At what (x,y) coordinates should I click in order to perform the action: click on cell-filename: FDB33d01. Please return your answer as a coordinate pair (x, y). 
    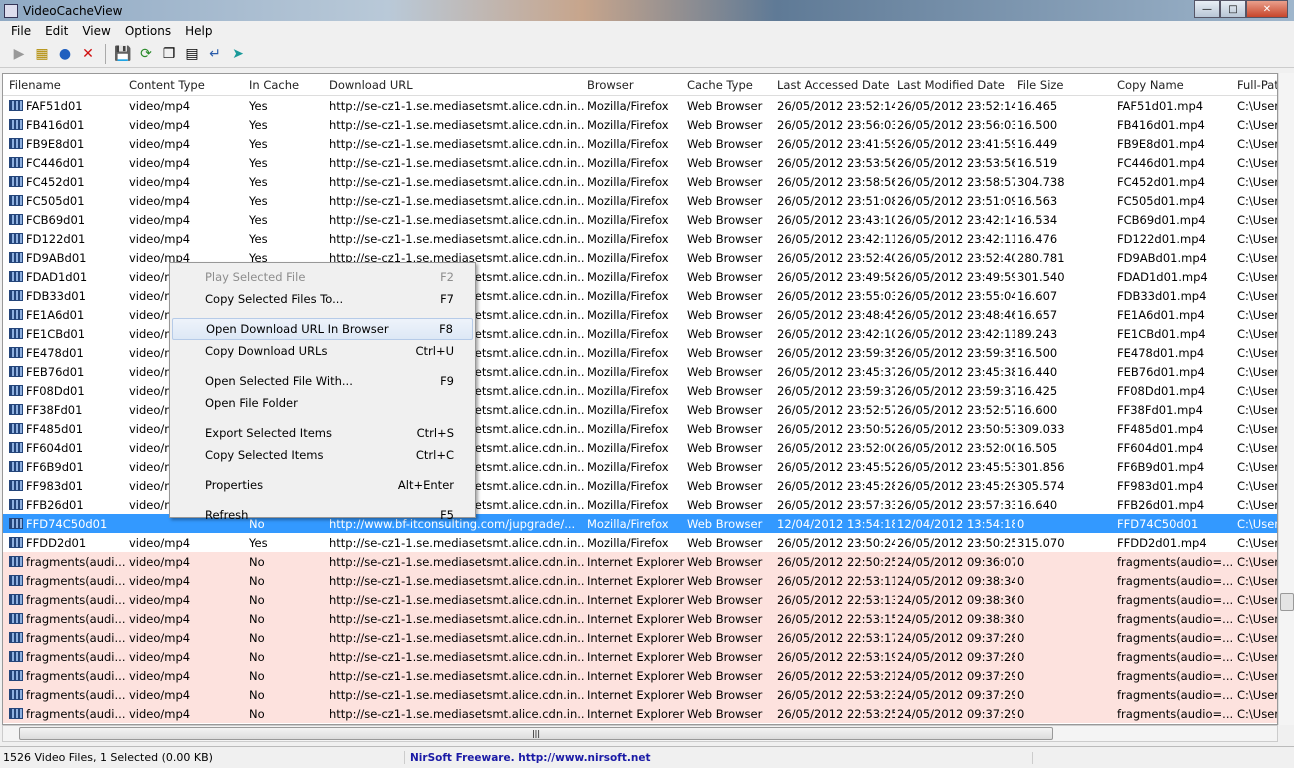
    Looking at the image, I should click on (68, 296).